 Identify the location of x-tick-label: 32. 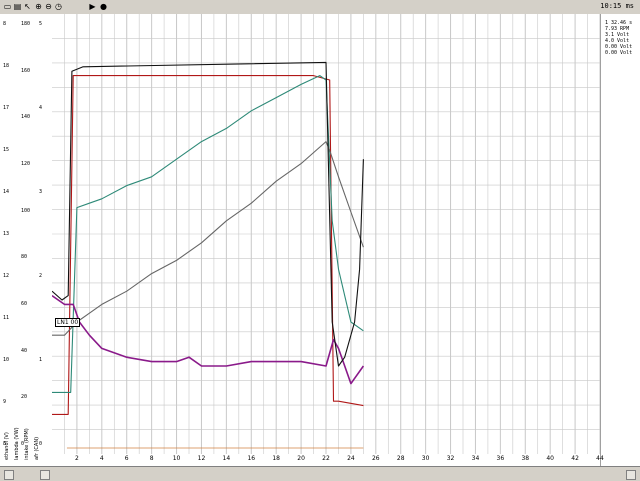
(450, 458).